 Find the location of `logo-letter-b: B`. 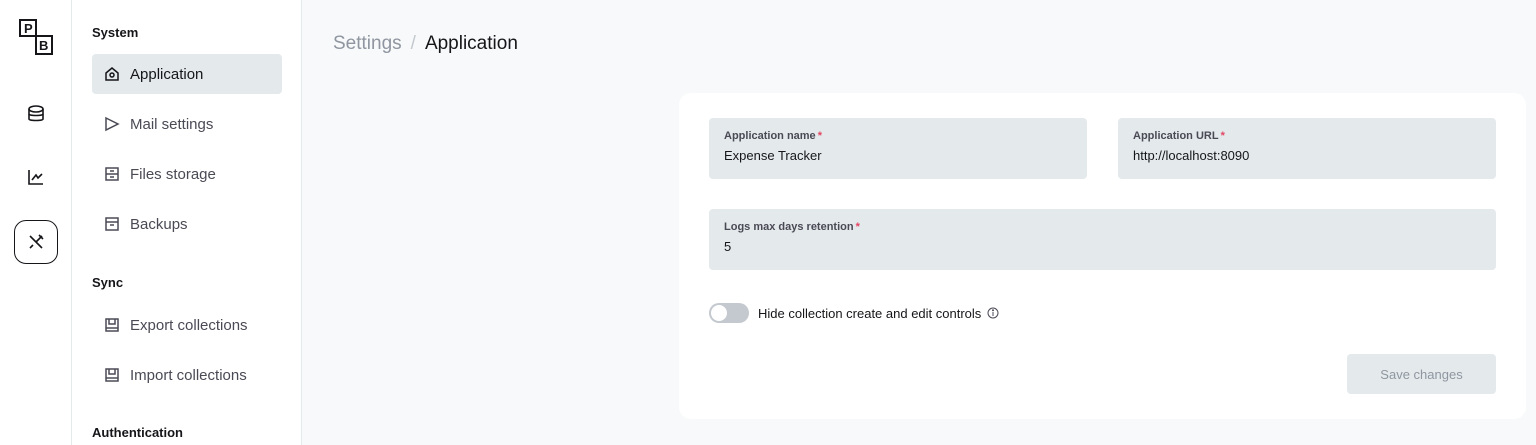

logo-letter-b: B is located at coordinates (43, 45).